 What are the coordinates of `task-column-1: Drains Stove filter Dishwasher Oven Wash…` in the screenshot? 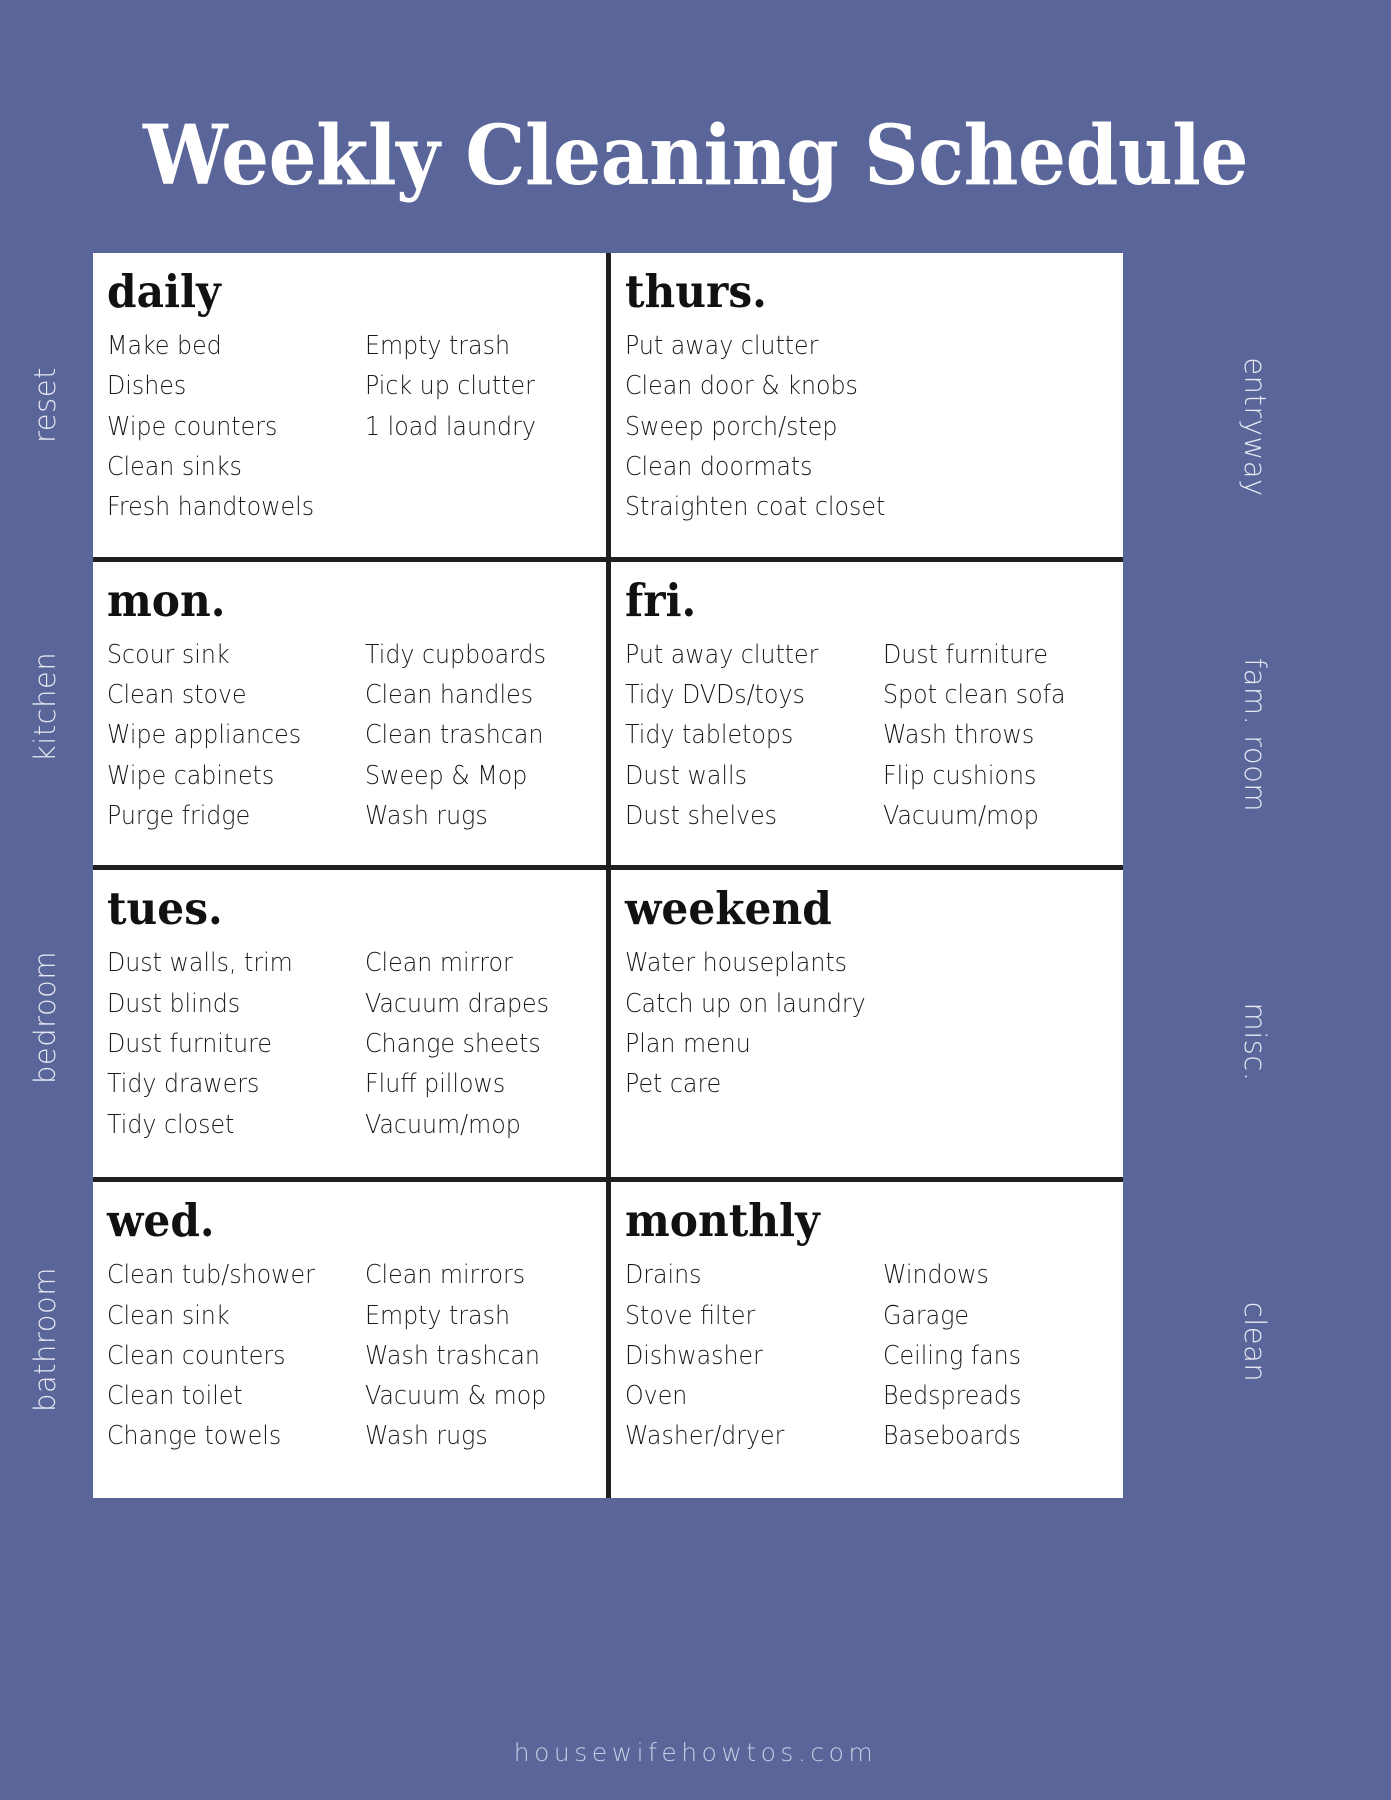 It's located at (754, 1355).